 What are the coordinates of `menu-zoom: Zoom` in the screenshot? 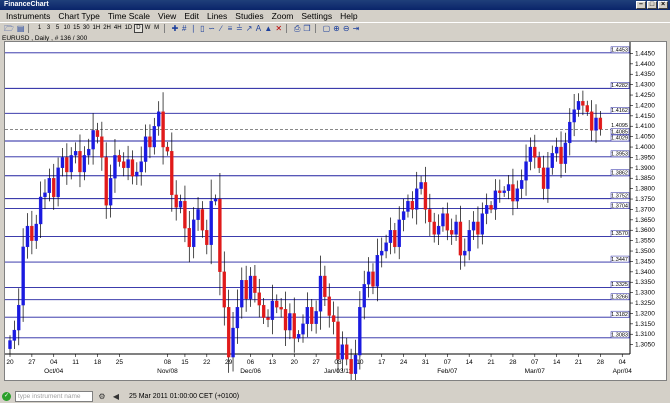 It's located at (283, 16).